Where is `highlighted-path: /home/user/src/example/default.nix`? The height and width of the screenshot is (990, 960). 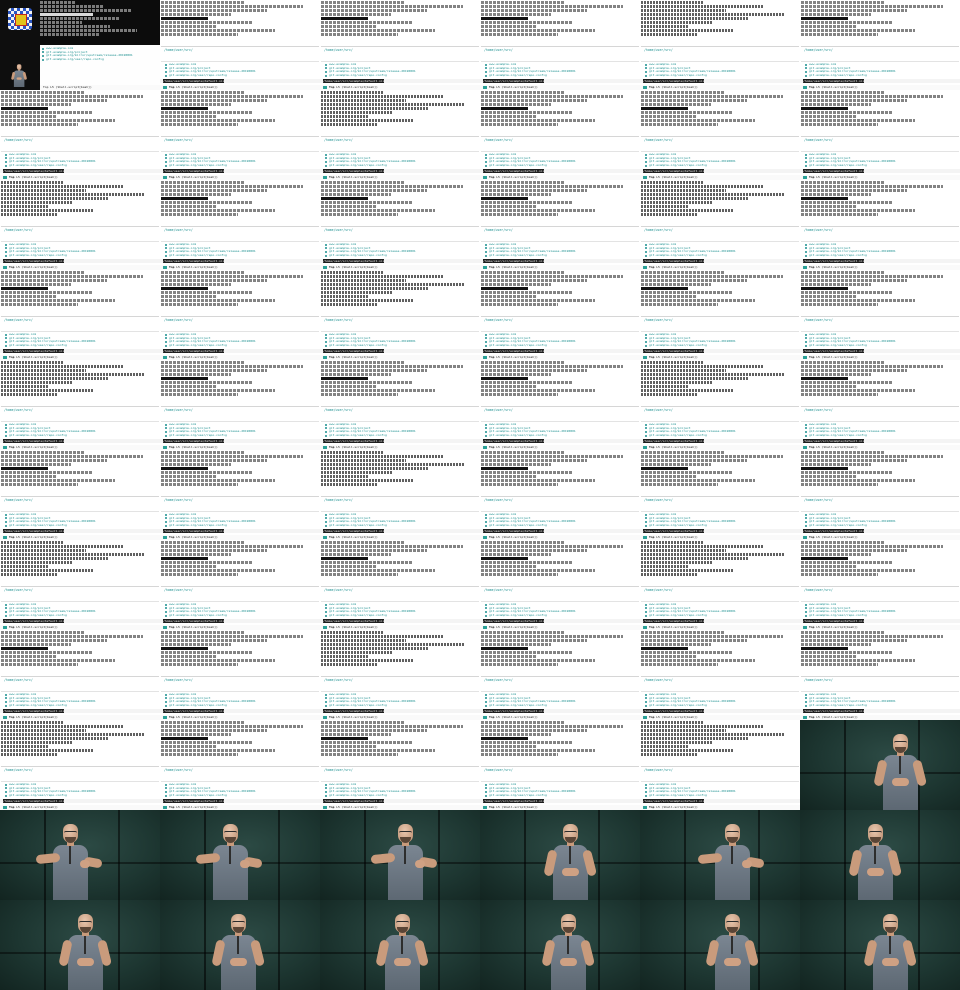 highlighted-path: /home/user/src/example/default.nix is located at coordinates (34, 621).